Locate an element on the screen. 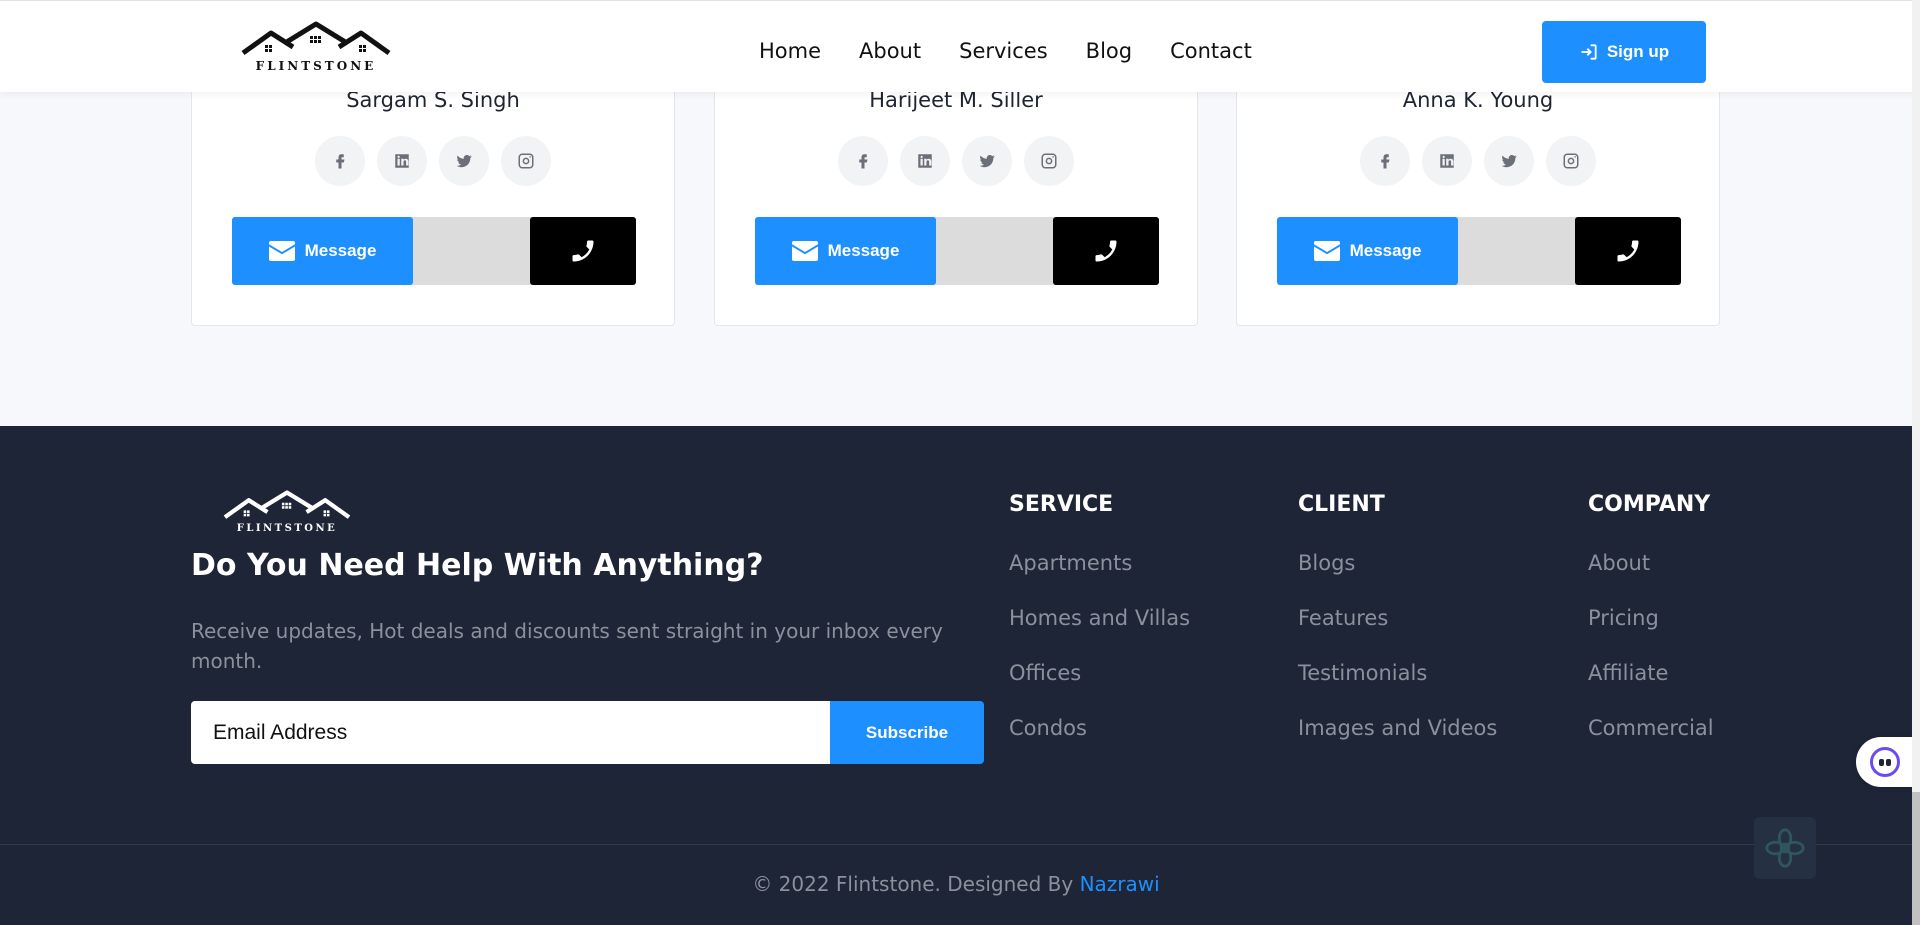 The height and width of the screenshot is (925, 1920). email-input is located at coordinates (510, 732).